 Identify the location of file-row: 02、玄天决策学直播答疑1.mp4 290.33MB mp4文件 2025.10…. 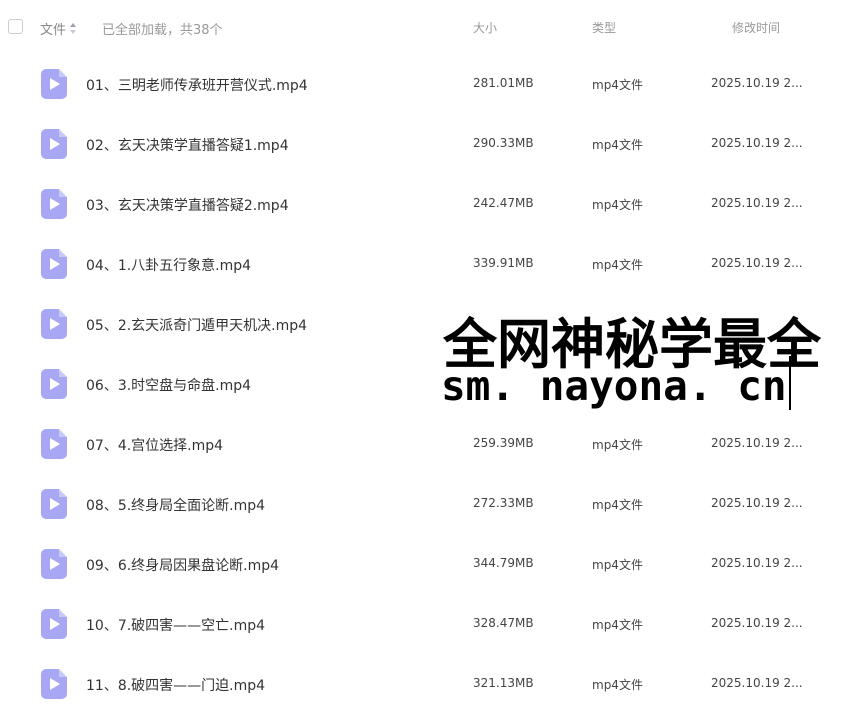
(422, 144).